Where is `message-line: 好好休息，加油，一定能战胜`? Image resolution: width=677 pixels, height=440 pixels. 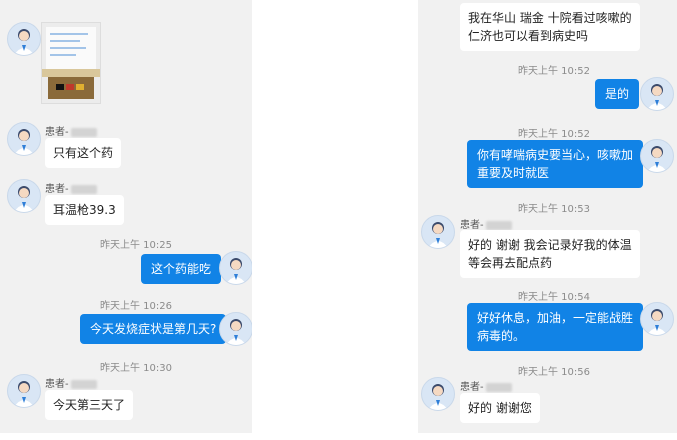
message-line: 好好休息，加油，一定能战胜 is located at coordinates (555, 318).